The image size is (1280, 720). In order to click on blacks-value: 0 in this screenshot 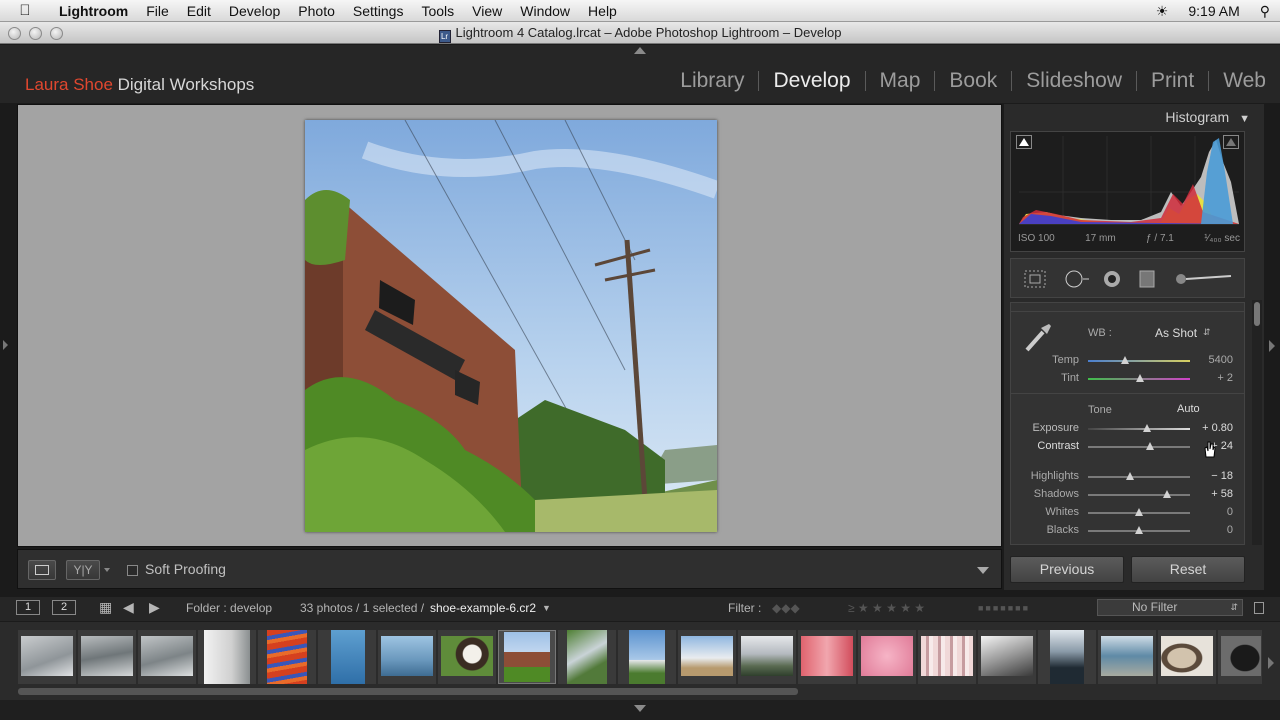, I will do `click(1212, 530)`.